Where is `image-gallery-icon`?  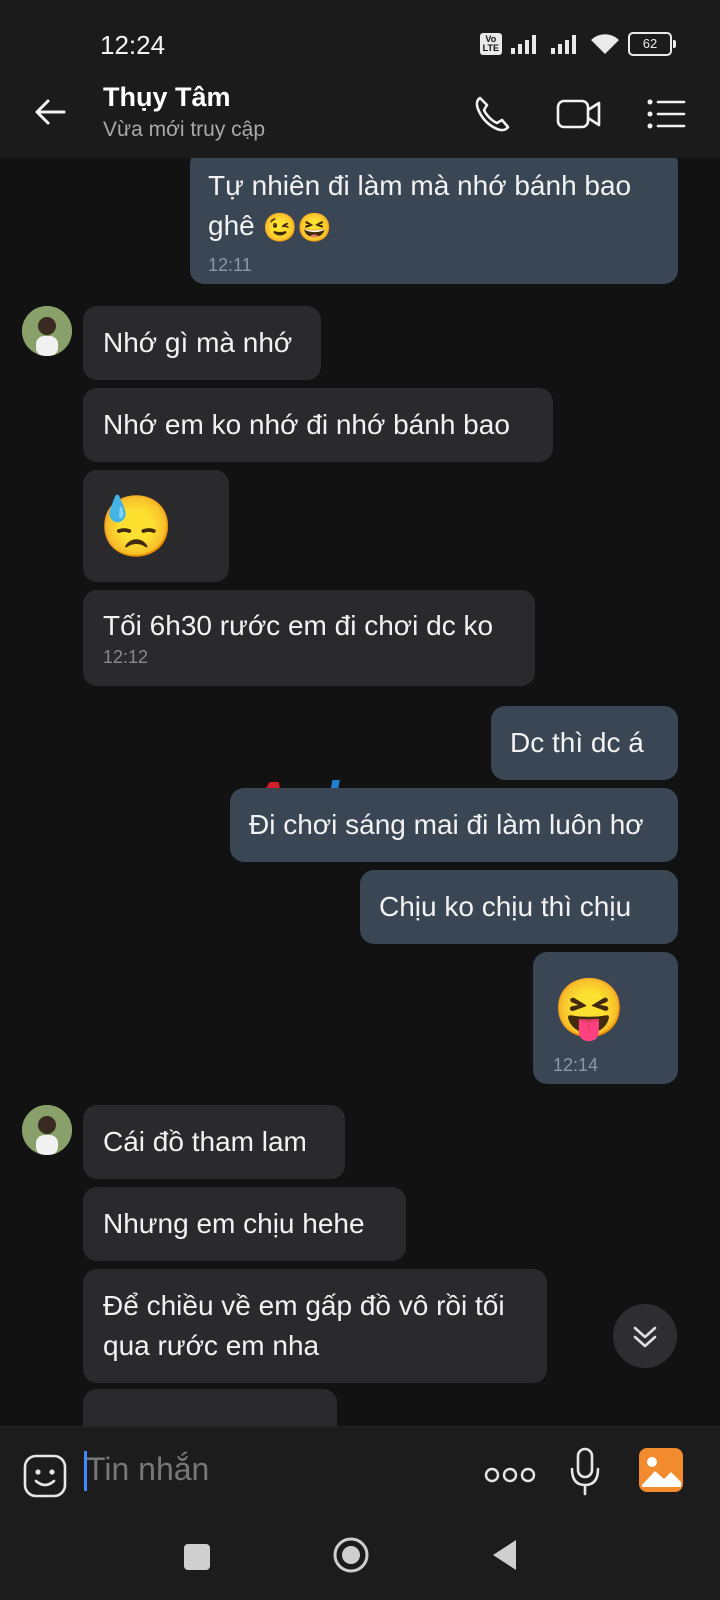
image-gallery-icon is located at coordinates (661, 1470).